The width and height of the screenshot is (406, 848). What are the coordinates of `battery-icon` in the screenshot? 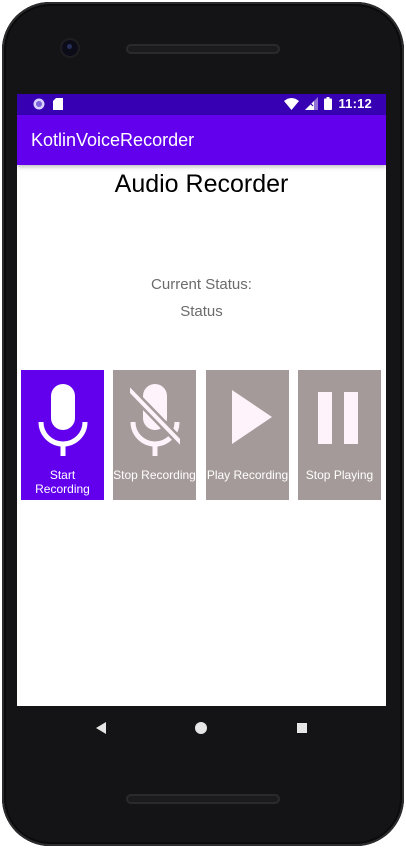 It's located at (328, 103).